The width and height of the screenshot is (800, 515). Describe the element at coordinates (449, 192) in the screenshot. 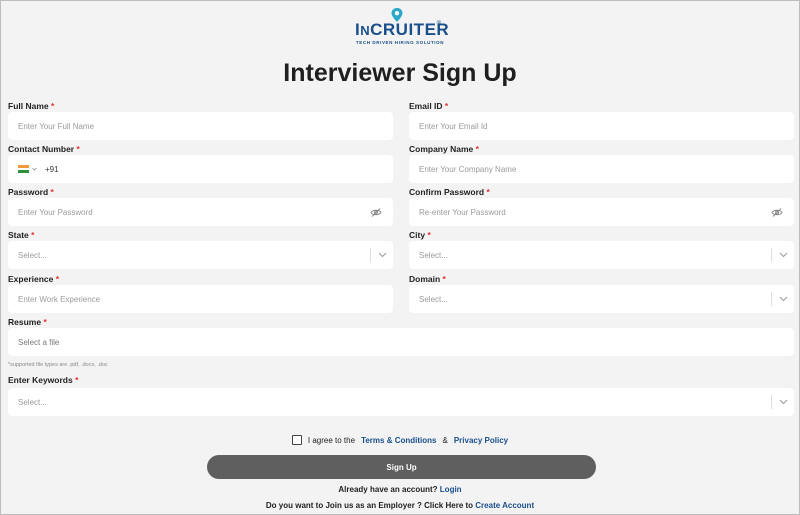

I see `confirm-password-label: Confirm Password *` at that location.